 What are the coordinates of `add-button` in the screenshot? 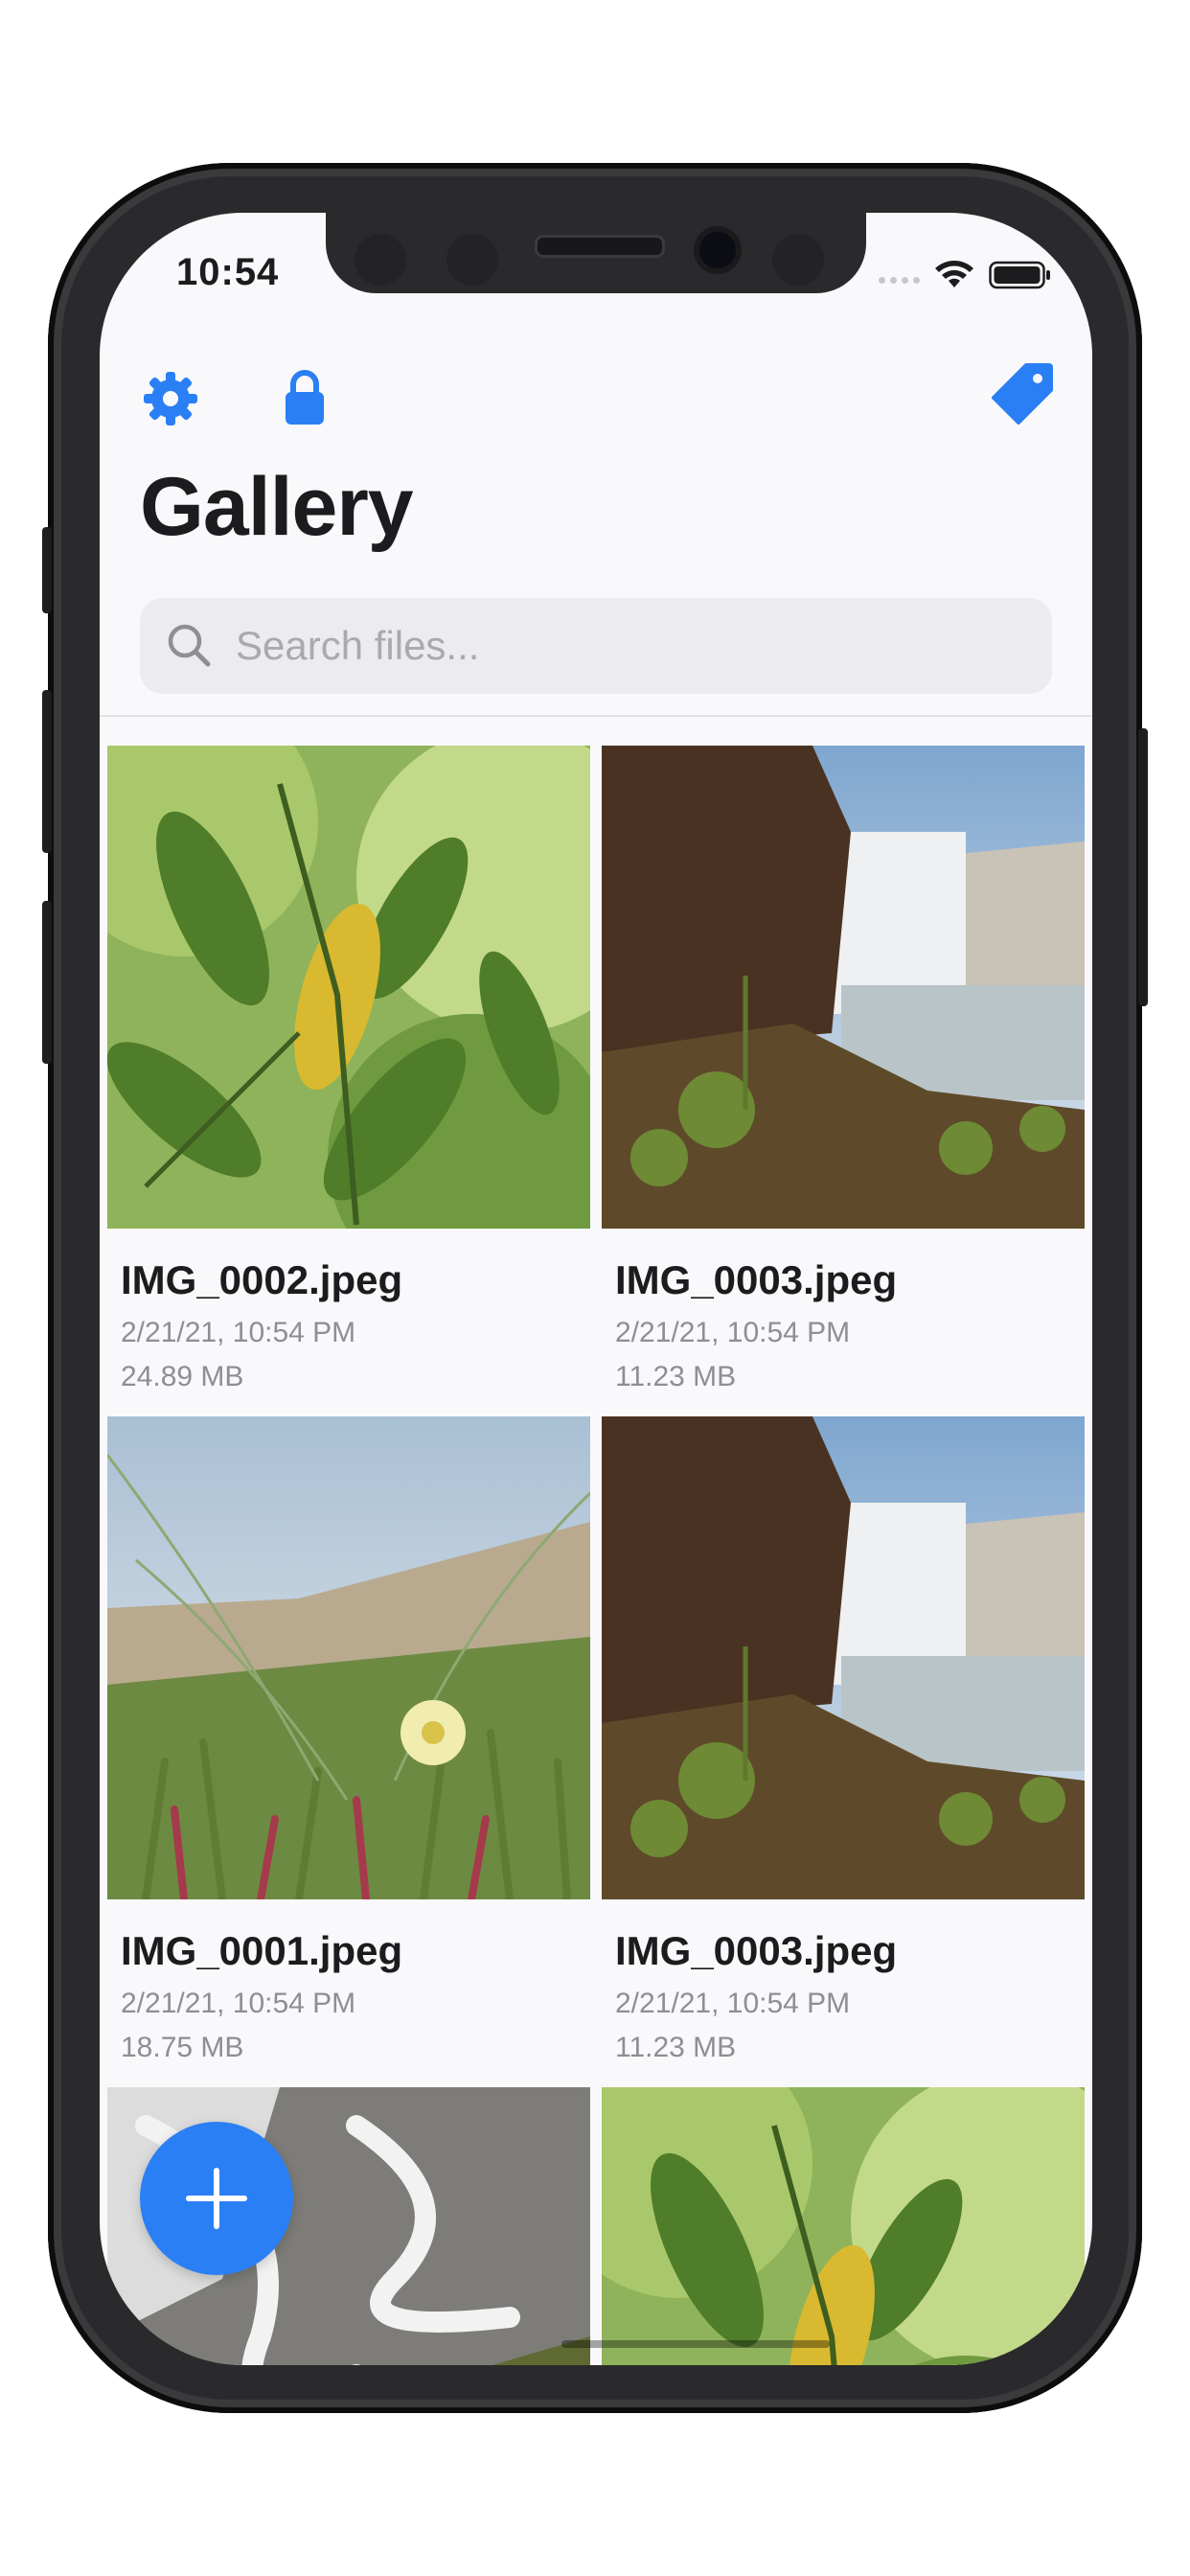 It's located at (217, 2198).